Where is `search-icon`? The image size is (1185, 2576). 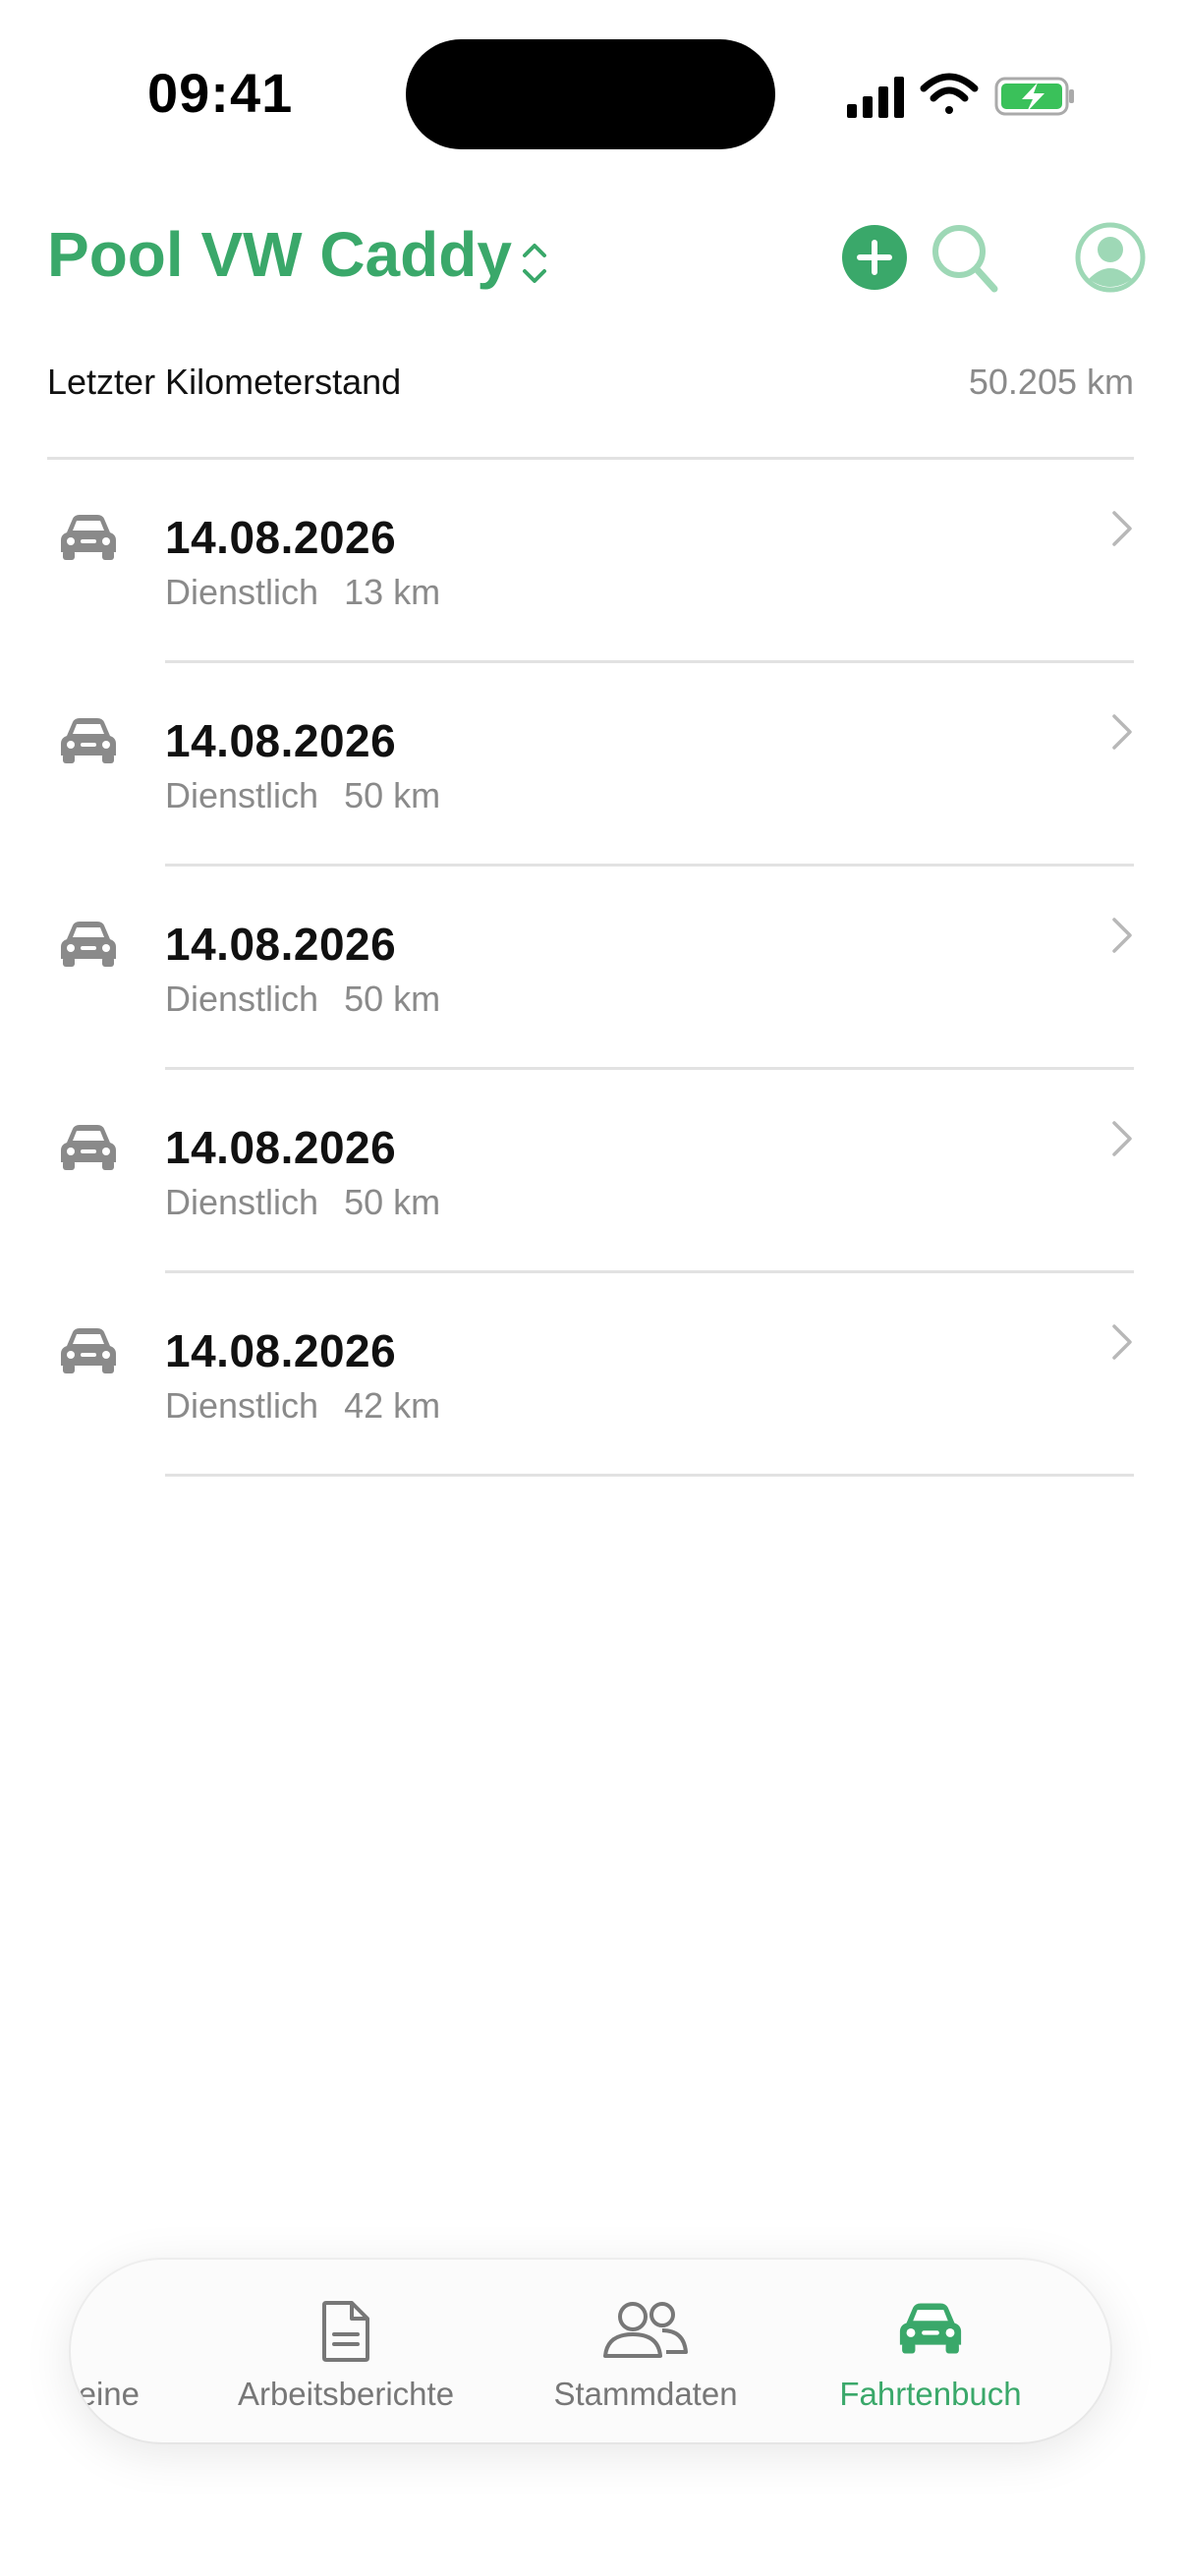
search-icon is located at coordinates (965, 259).